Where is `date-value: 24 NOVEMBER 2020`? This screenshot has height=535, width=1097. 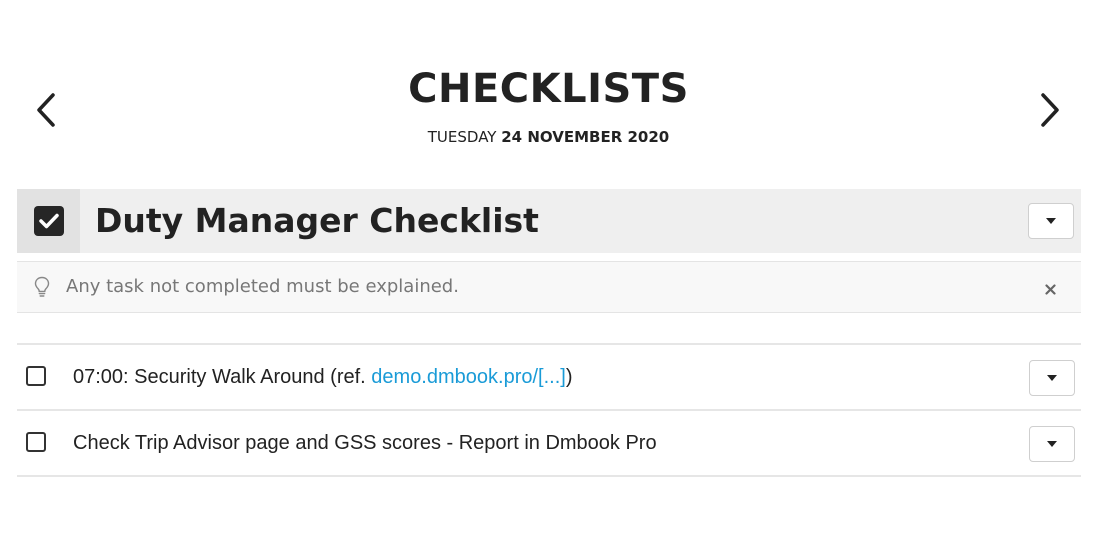
date-value: 24 NOVEMBER 2020 is located at coordinates (585, 137).